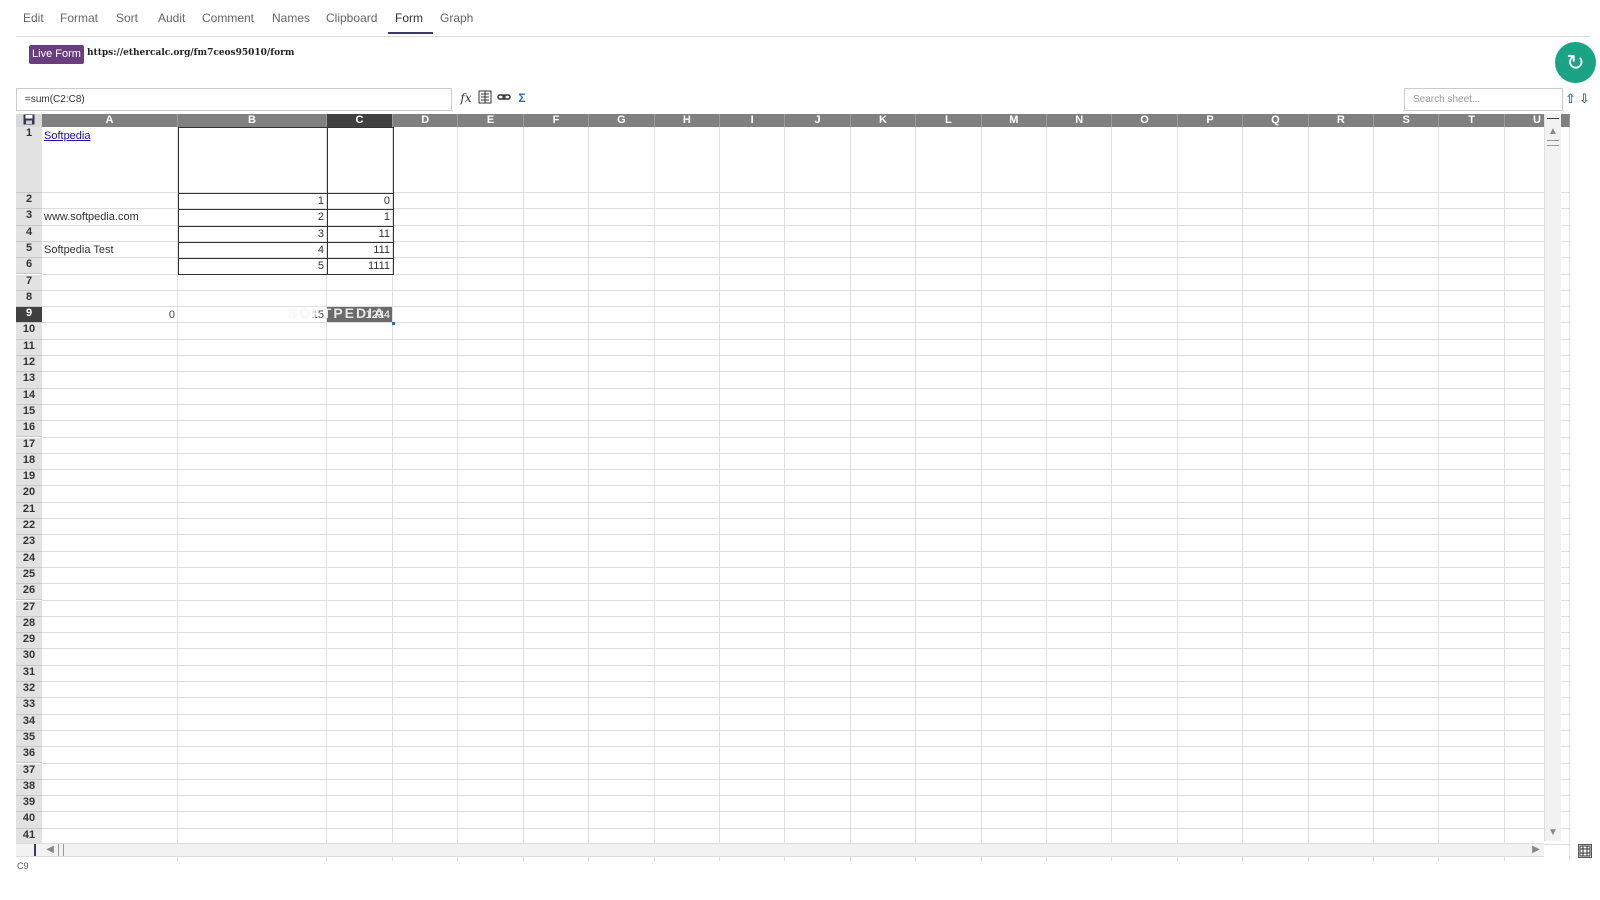  What do you see at coordinates (29, 201) in the screenshot?
I see `row-header-2: 2` at bounding box center [29, 201].